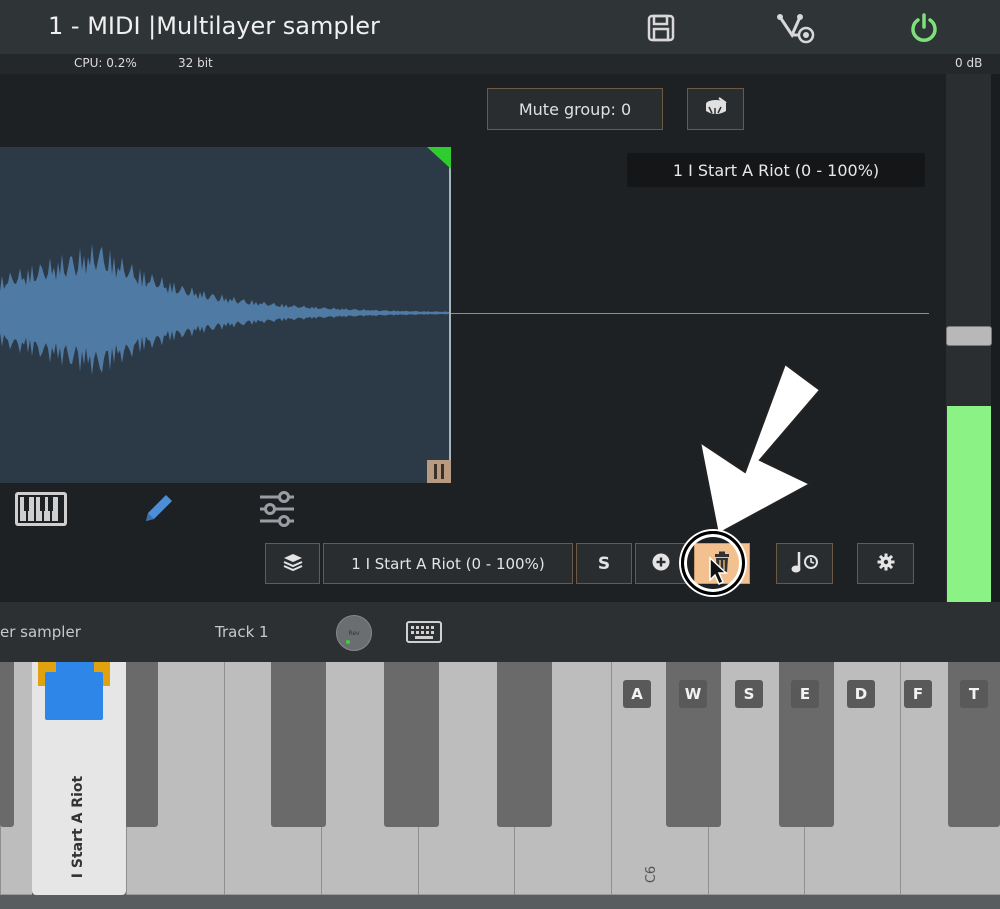 This screenshot has width=1000, height=909. I want to click on reverb-knob-label: Rev, so click(354, 633).